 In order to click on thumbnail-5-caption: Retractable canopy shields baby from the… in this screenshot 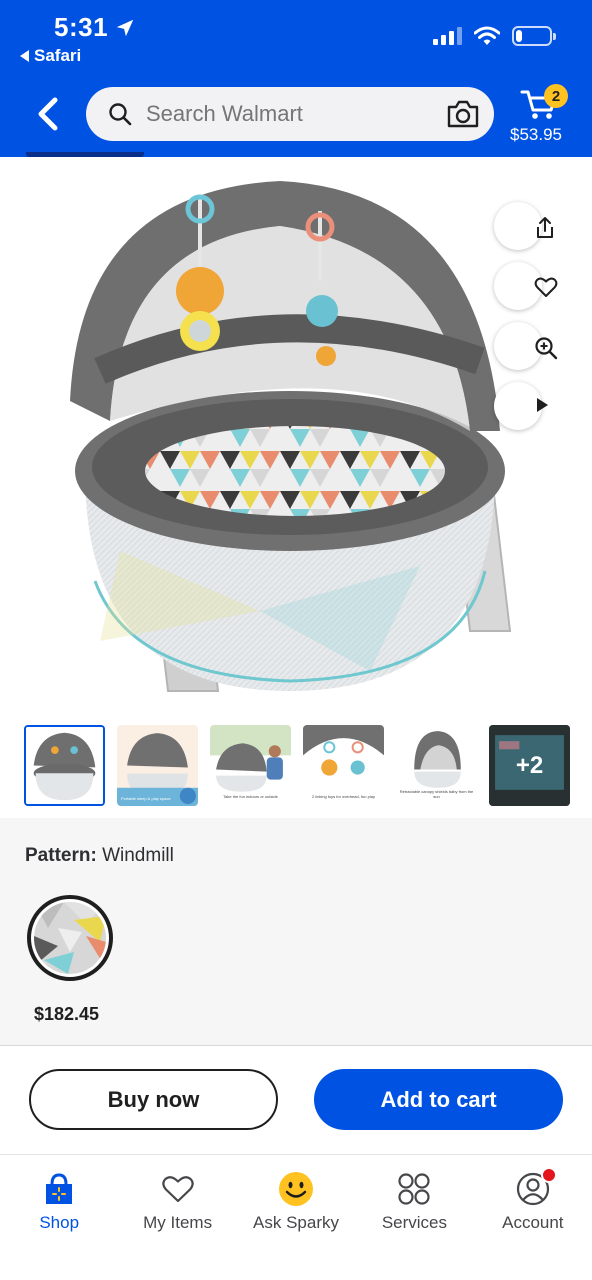, I will do `click(436, 794)`.